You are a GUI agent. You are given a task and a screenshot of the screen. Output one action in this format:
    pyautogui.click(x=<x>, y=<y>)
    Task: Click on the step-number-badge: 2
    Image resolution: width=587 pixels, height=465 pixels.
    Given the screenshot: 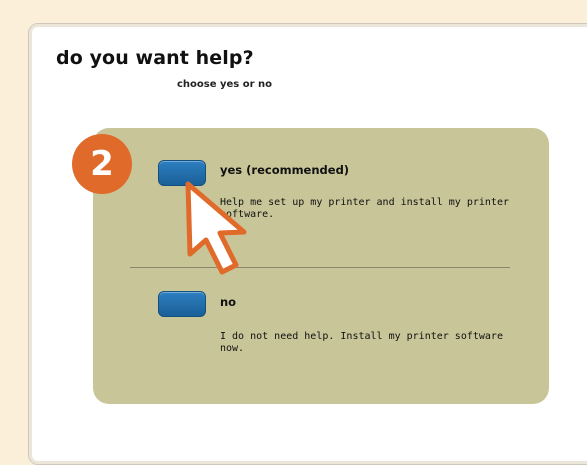 What is the action you would take?
    pyautogui.click(x=102, y=164)
    